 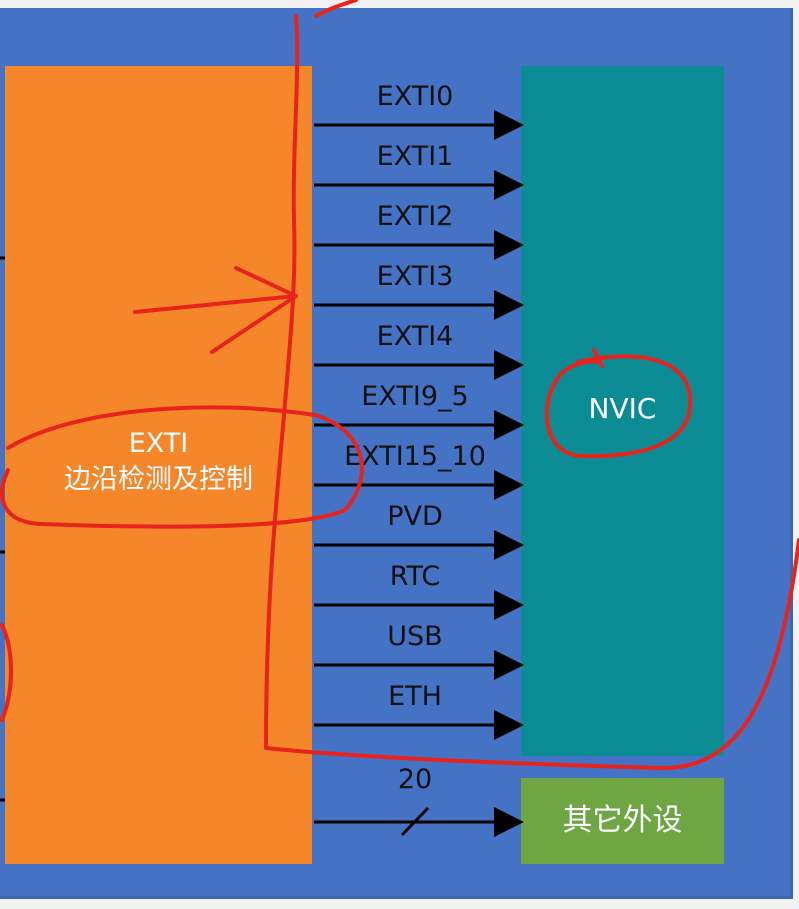 What do you see at coordinates (415, 696) in the screenshot?
I see `signal-label-eth: ETH` at bounding box center [415, 696].